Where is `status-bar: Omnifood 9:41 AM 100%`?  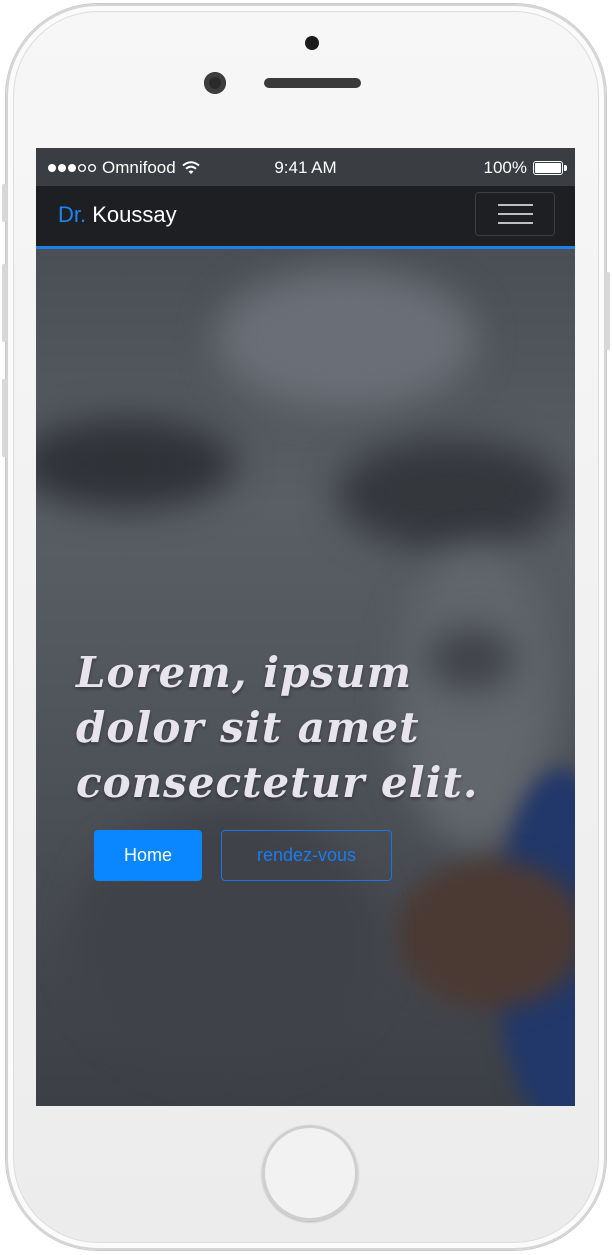
status-bar: Omnifood 9:41 AM 100% is located at coordinates (305, 167).